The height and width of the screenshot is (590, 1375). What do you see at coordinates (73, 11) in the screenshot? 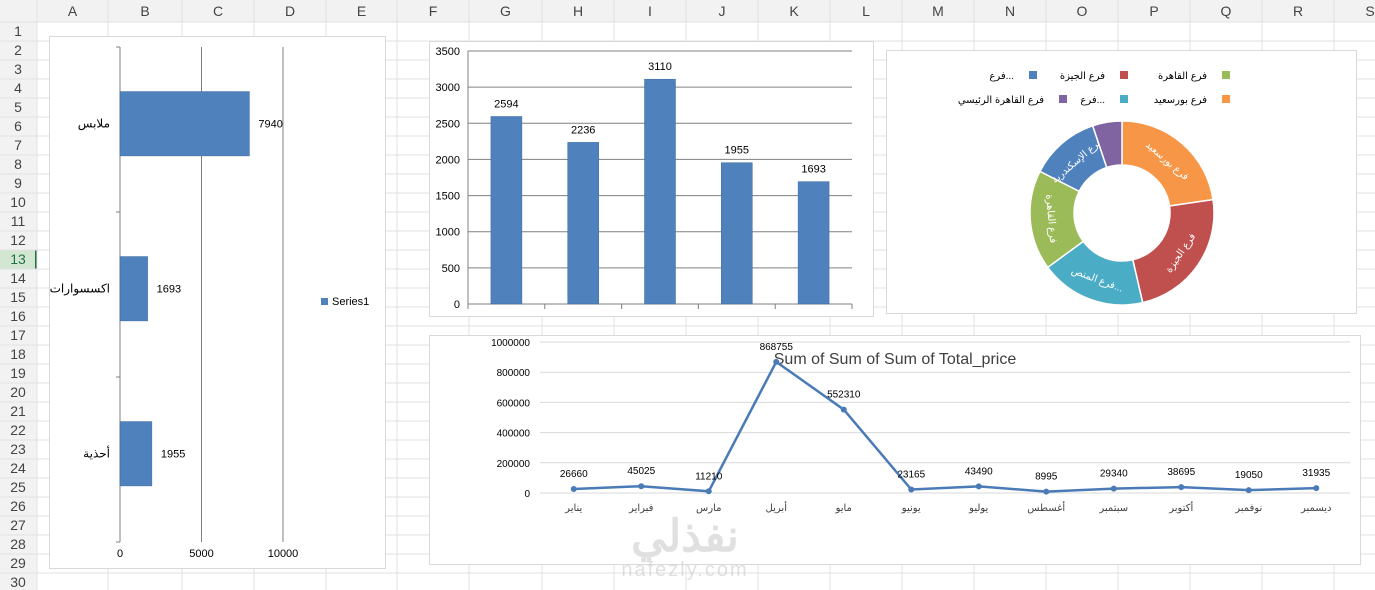
I see `column-header-a: A` at bounding box center [73, 11].